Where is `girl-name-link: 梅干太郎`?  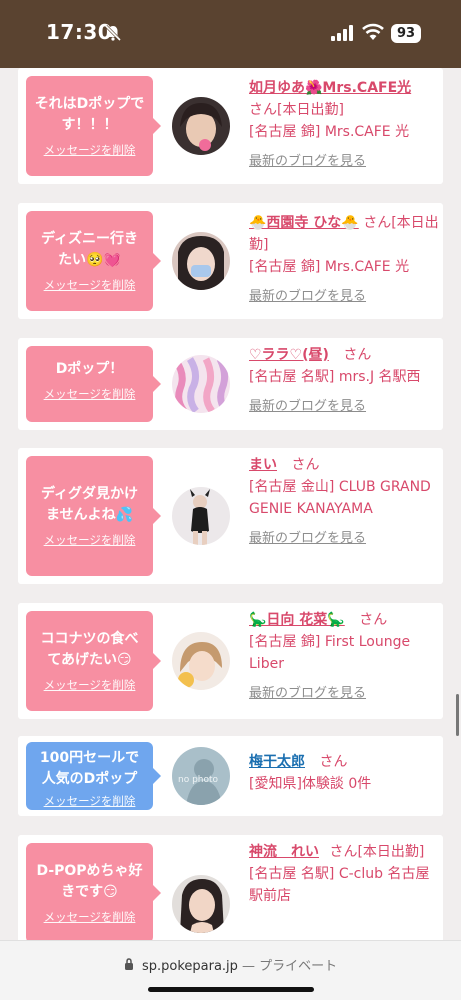
girl-name-link: 梅干太郎 is located at coordinates (277, 762).